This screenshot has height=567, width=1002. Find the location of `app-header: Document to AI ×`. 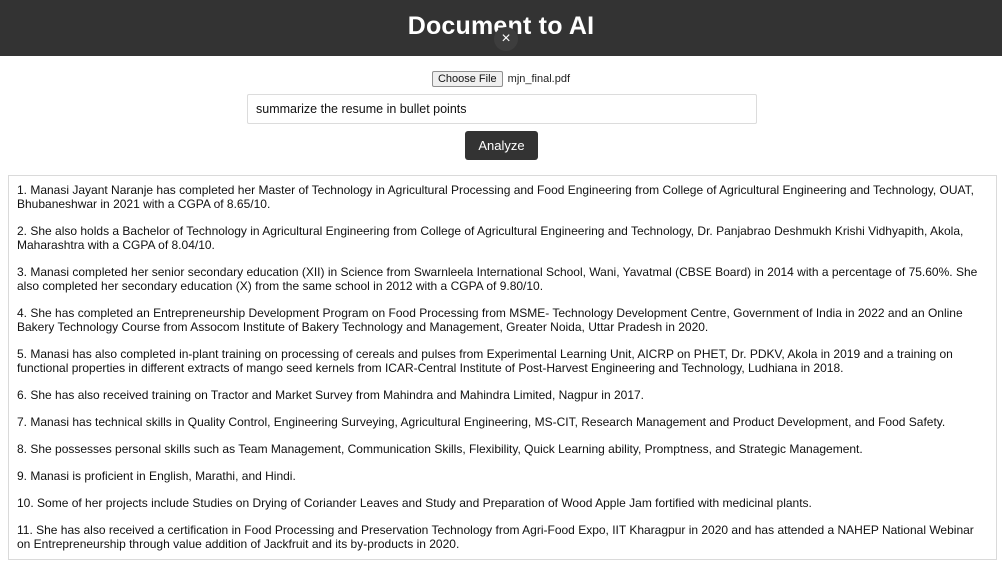

app-header: Document to AI × is located at coordinates (501, 28).